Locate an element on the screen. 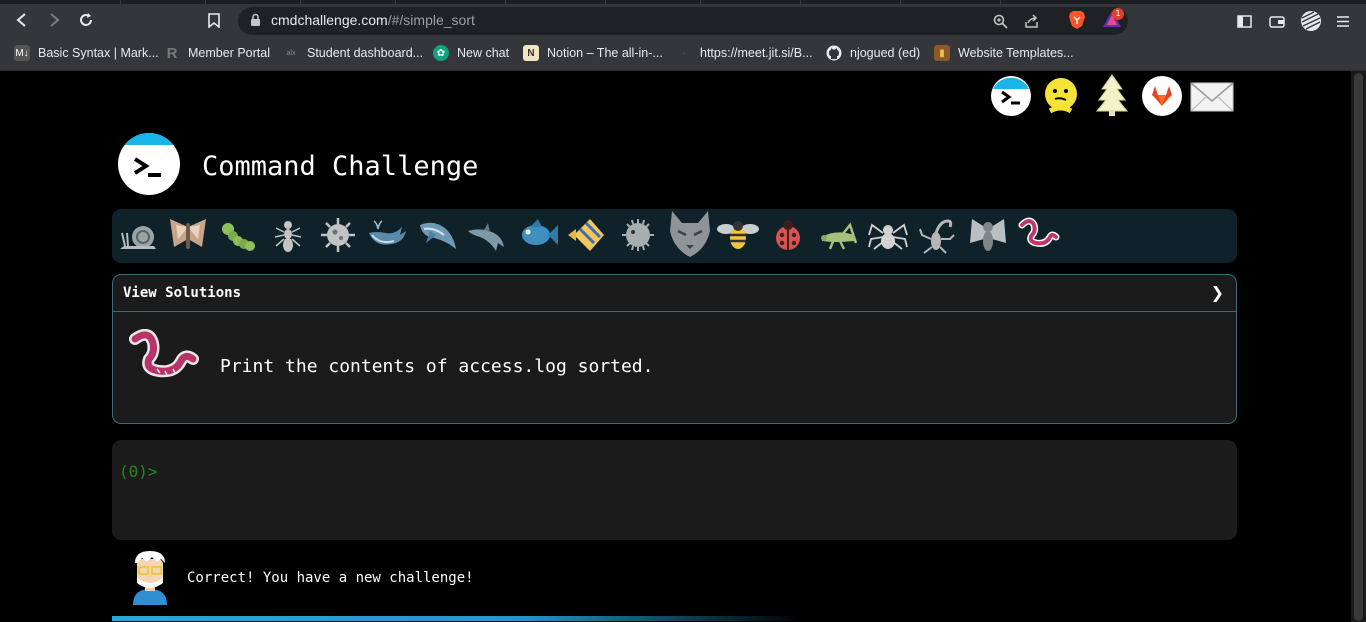 Image resolution: width=1366 pixels, height=622 pixels. hamburger-menu-icon is located at coordinates (1343, 21).